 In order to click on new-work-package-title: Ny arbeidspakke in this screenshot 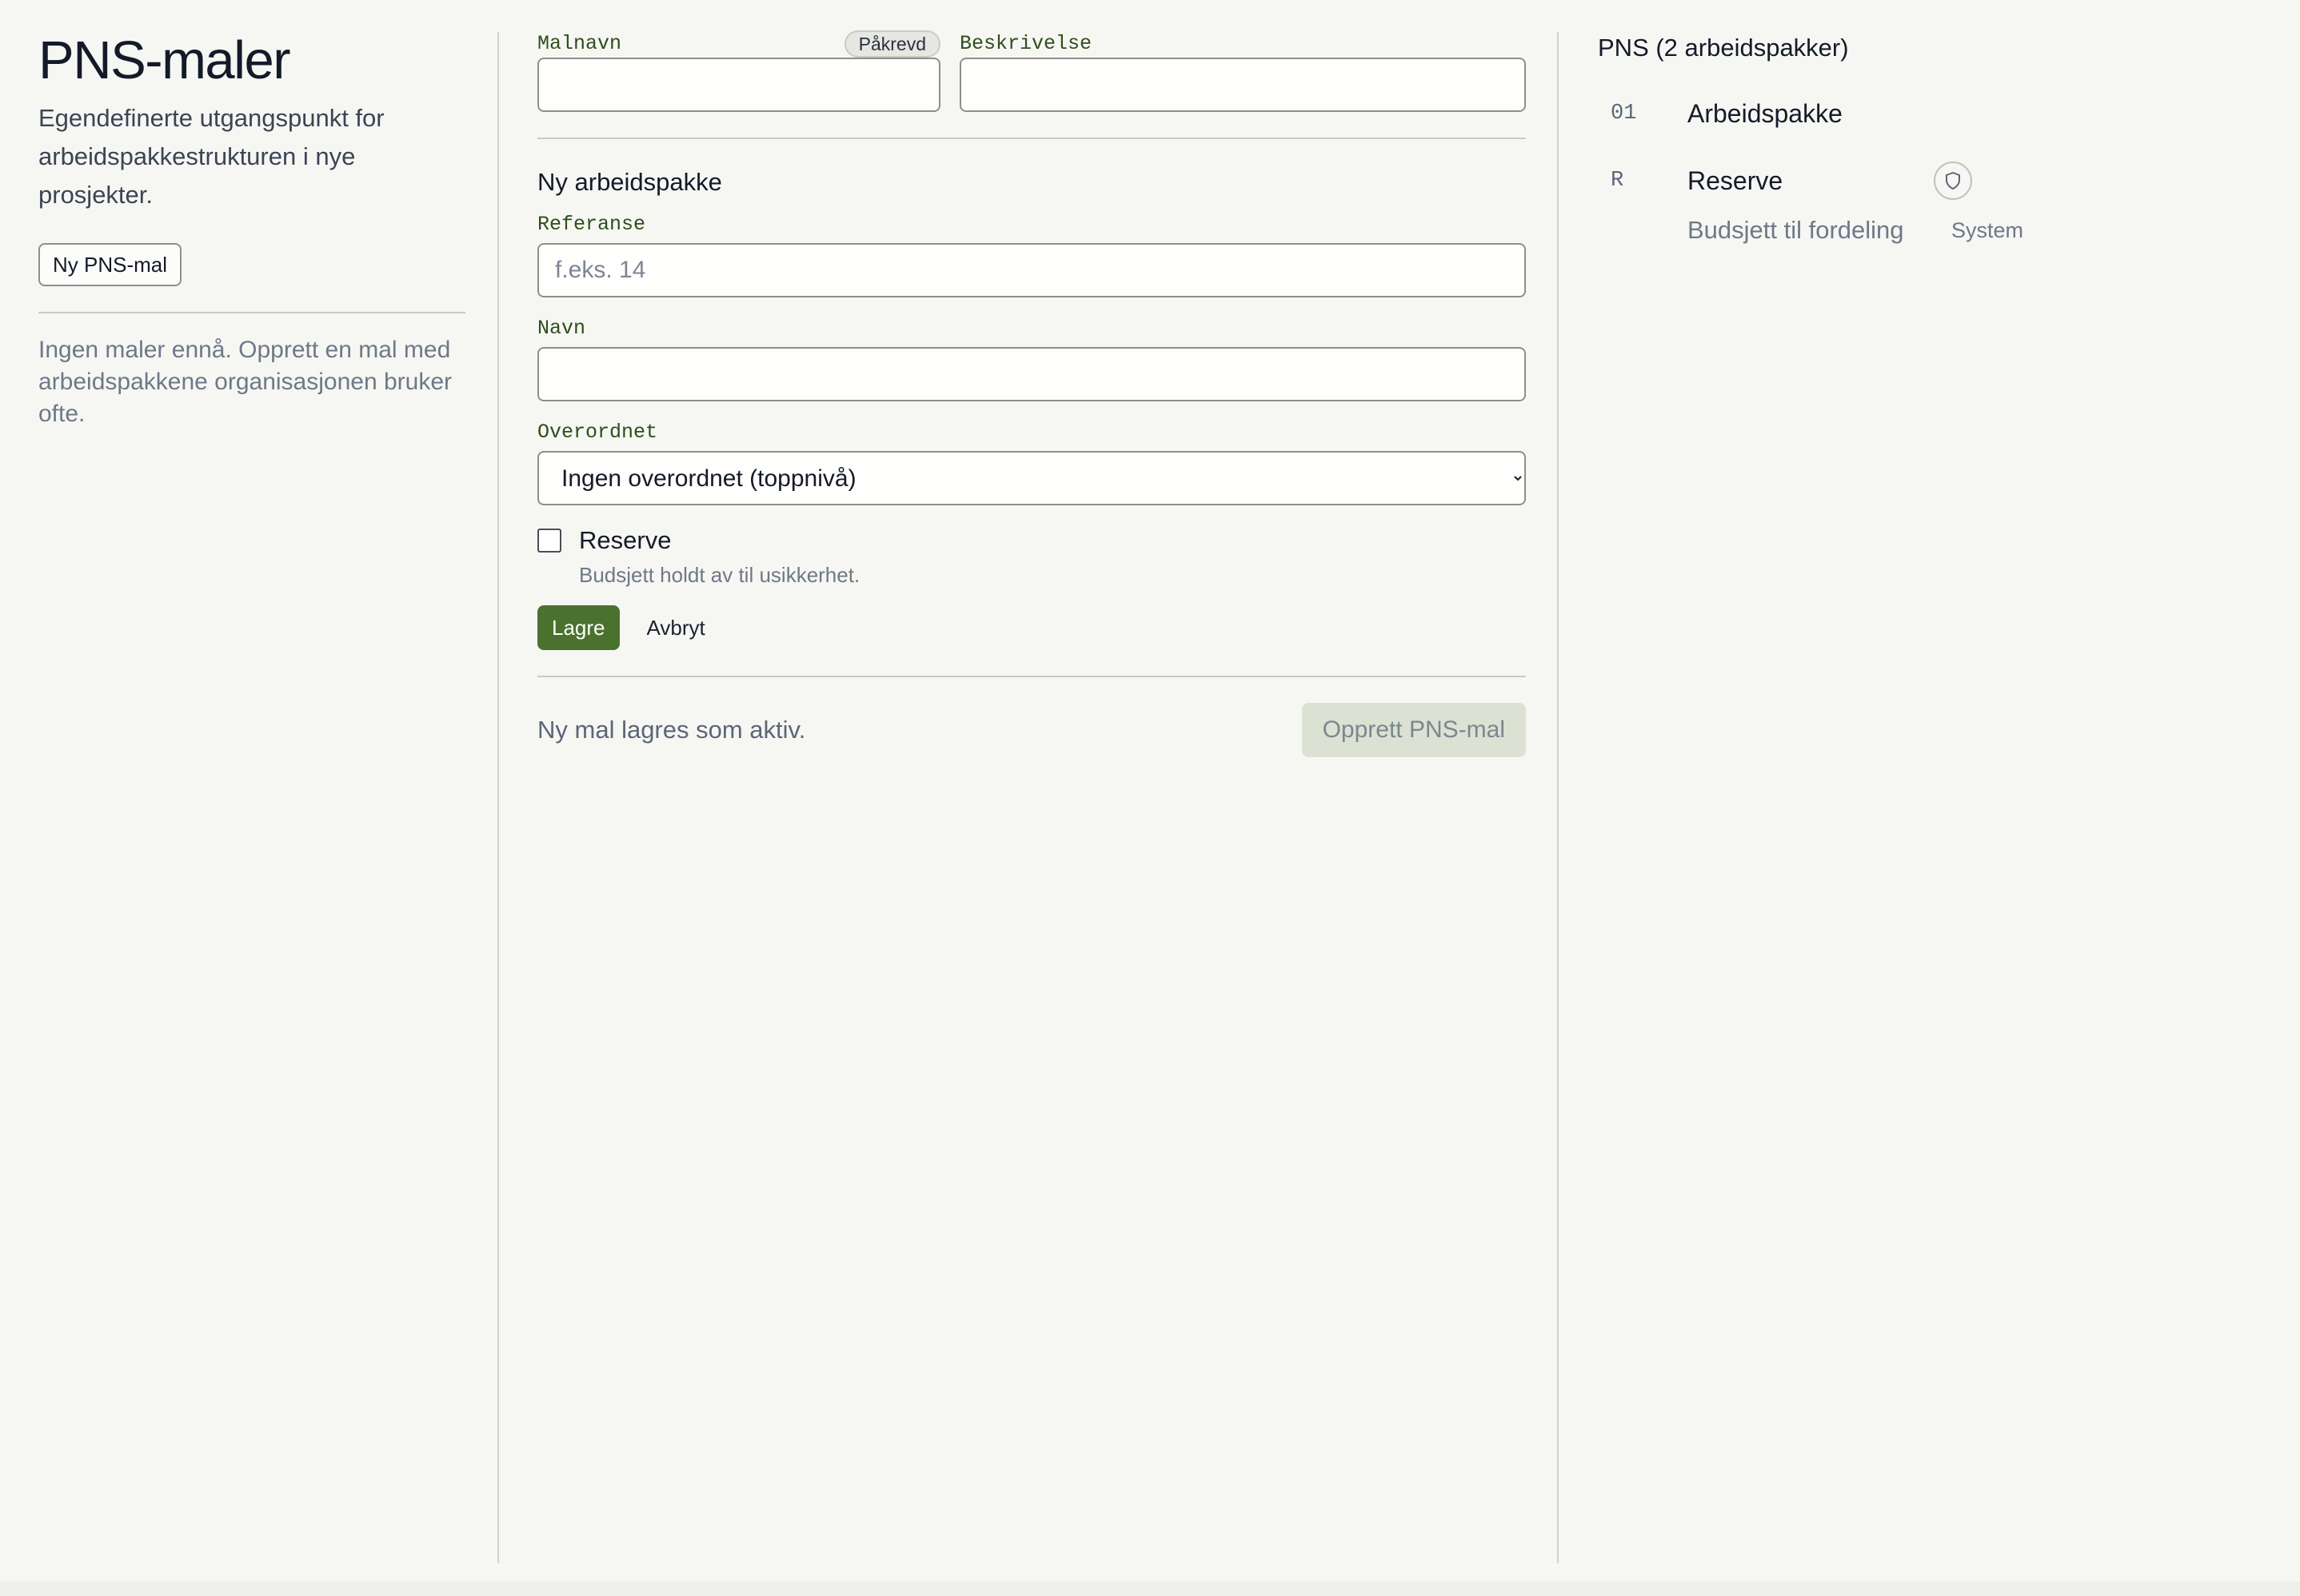, I will do `click(629, 182)`.